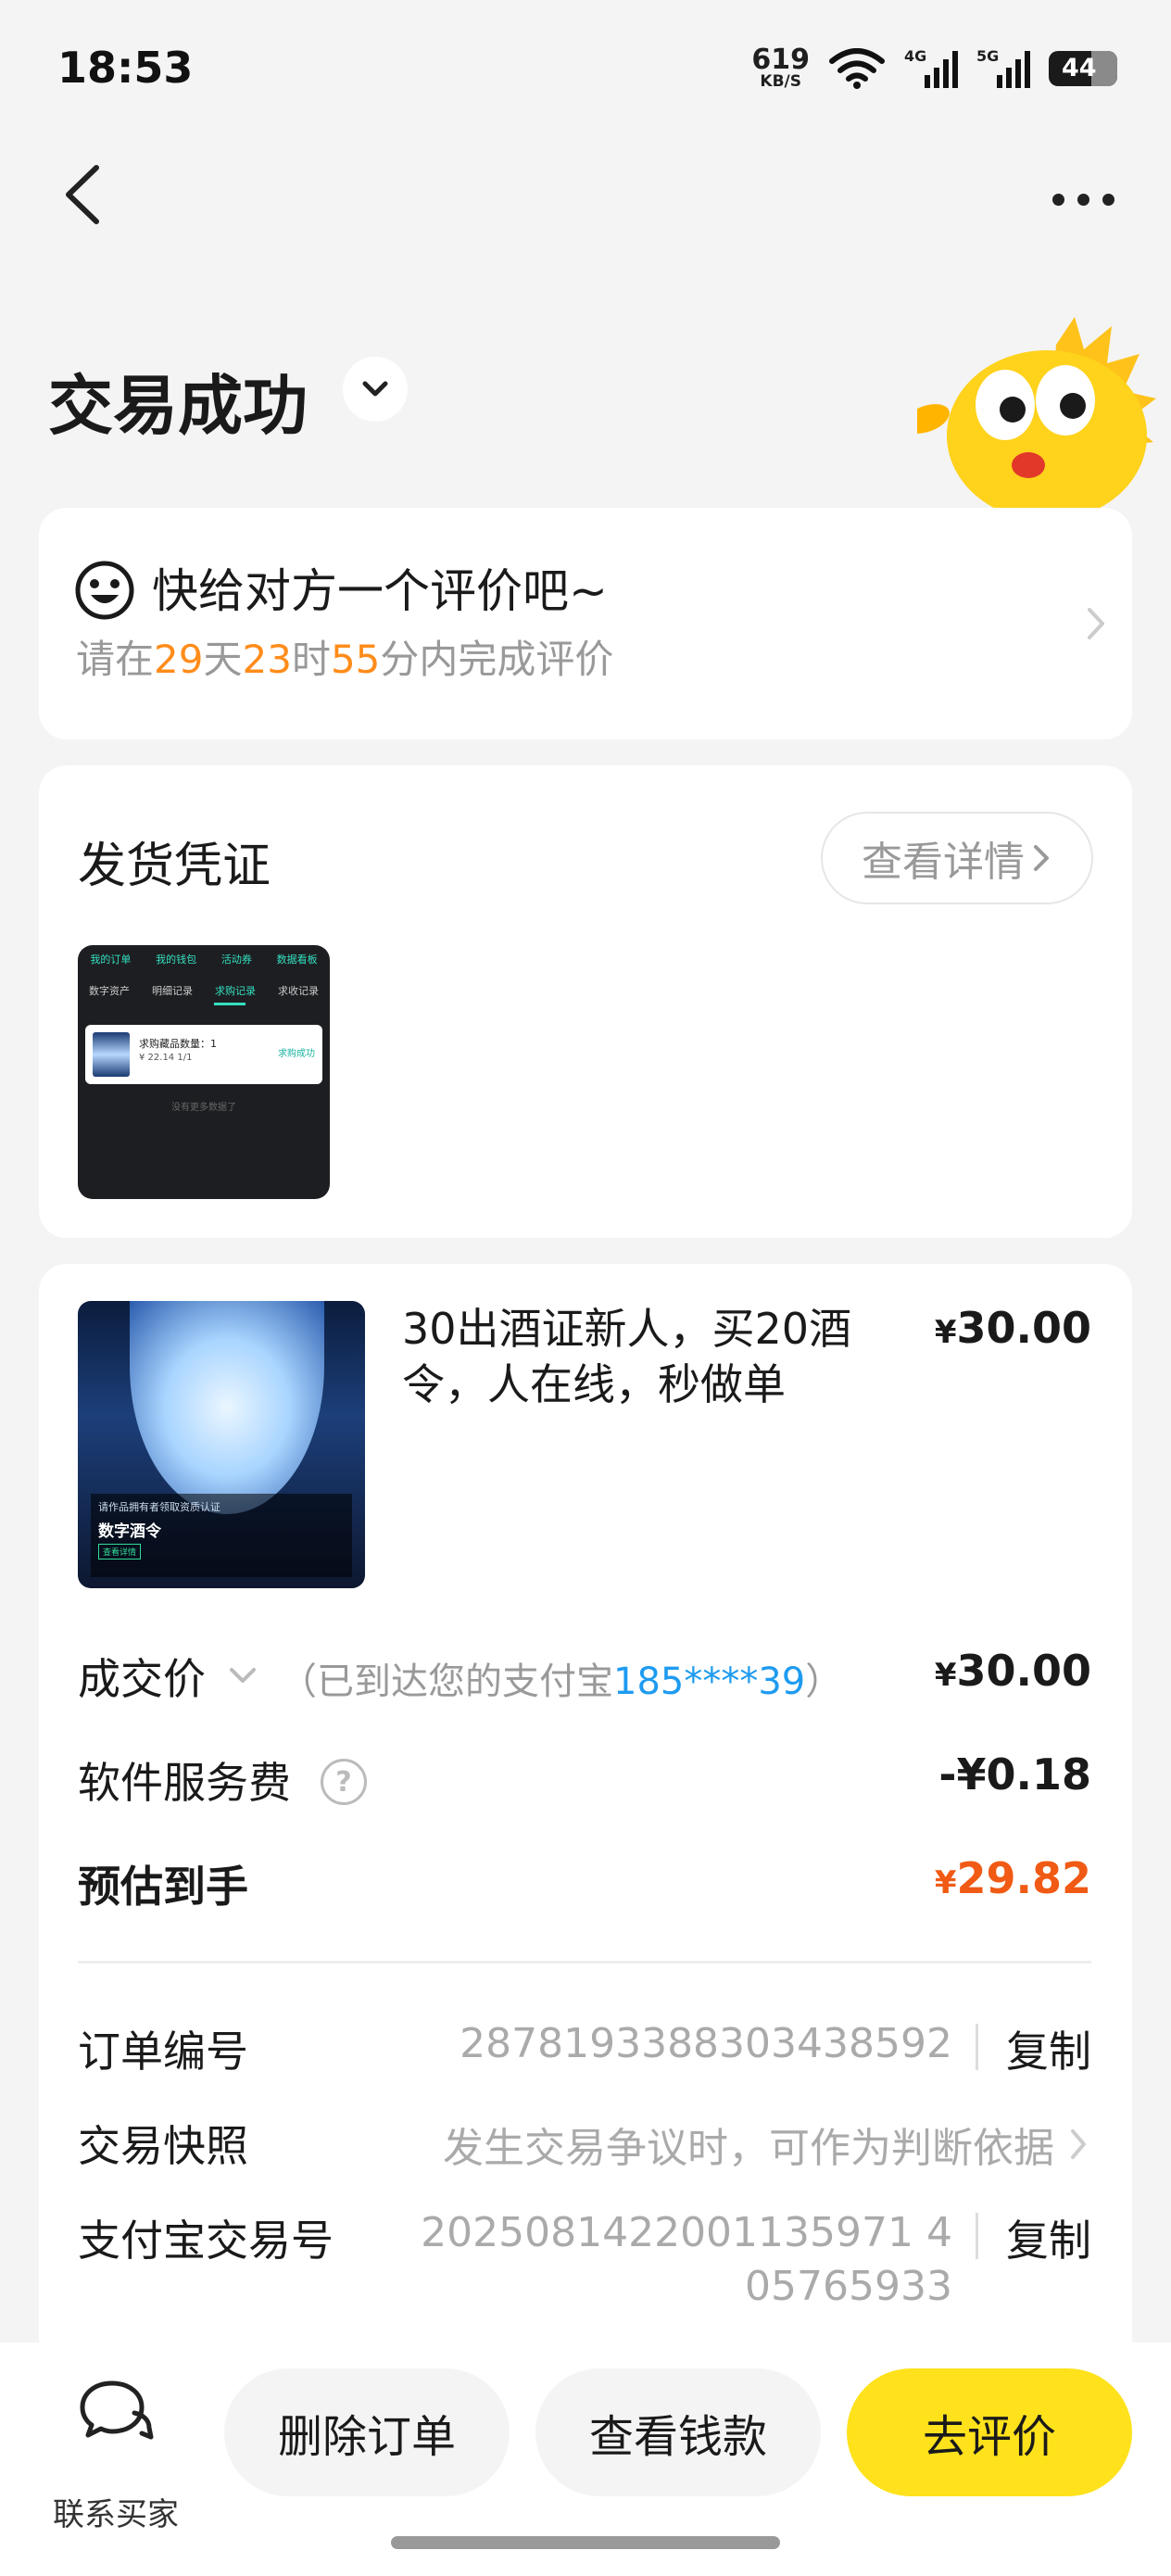 The height and width of the screenshot is (2576, 1171). Describe the element at coordinates (1013, 1328) in the screenshot. I see `product-price: ¥30.00` at that location.